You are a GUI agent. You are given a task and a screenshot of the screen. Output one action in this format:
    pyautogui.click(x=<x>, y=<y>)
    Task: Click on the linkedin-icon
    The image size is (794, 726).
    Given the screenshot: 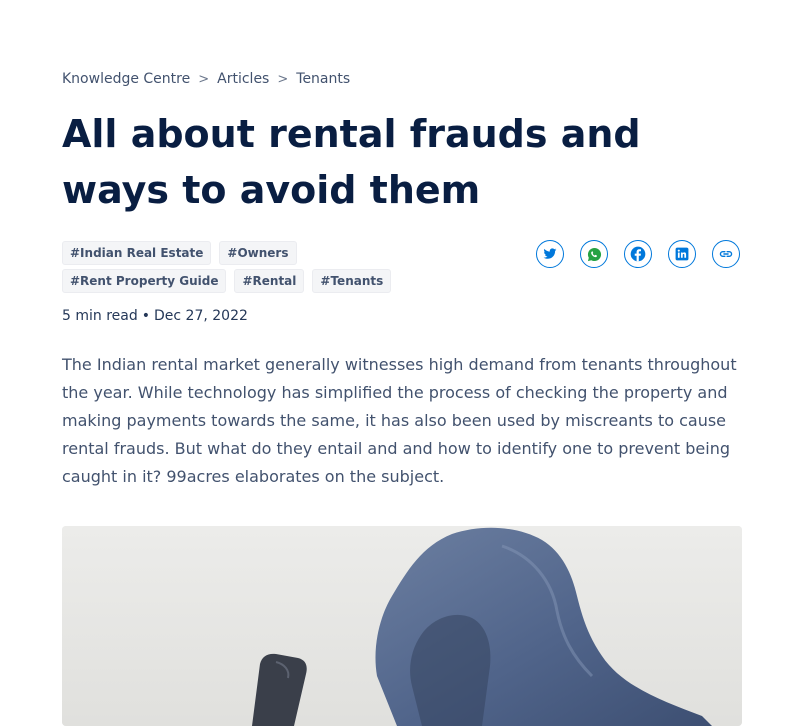 What is the action you would take?
    pyautogui.click(x=682, y=254)
    